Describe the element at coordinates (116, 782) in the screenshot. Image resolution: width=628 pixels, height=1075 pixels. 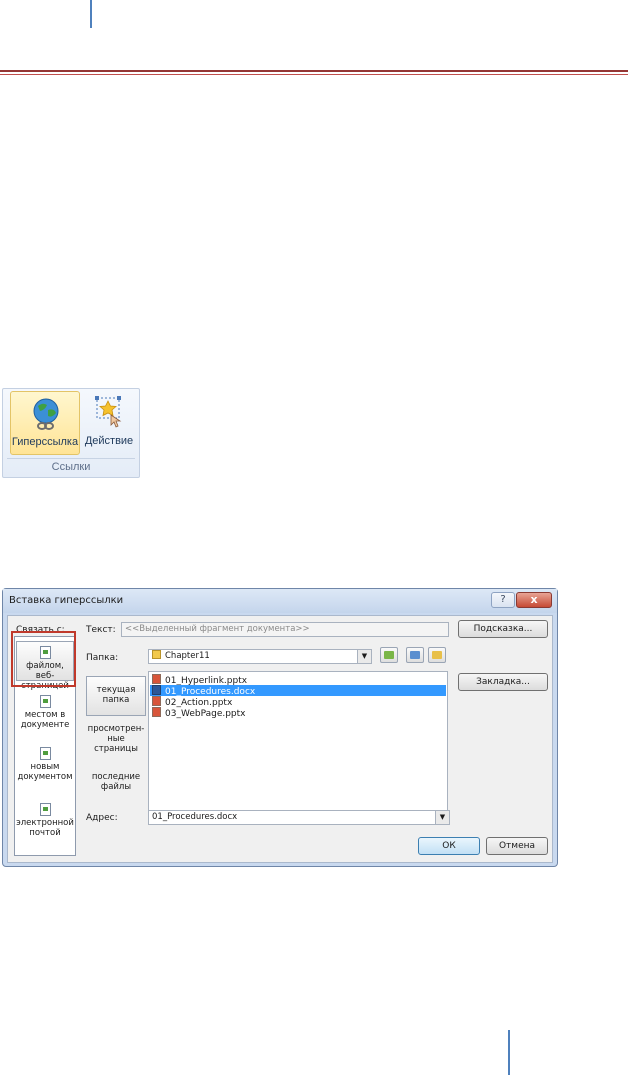
I see `recent-files-tab: последние файлы` at that location.